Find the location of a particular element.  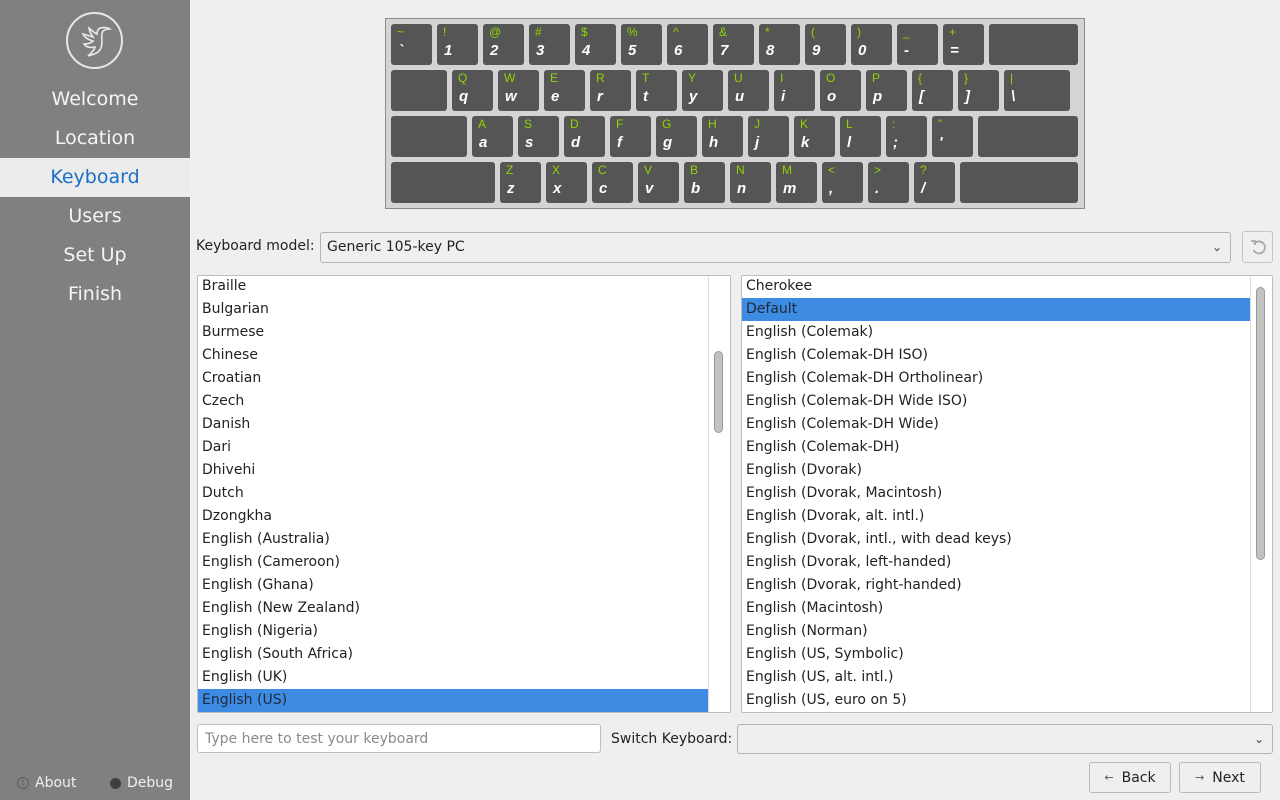

layout-list-item: English (Cameroon) is located at coordinates (453, 562).